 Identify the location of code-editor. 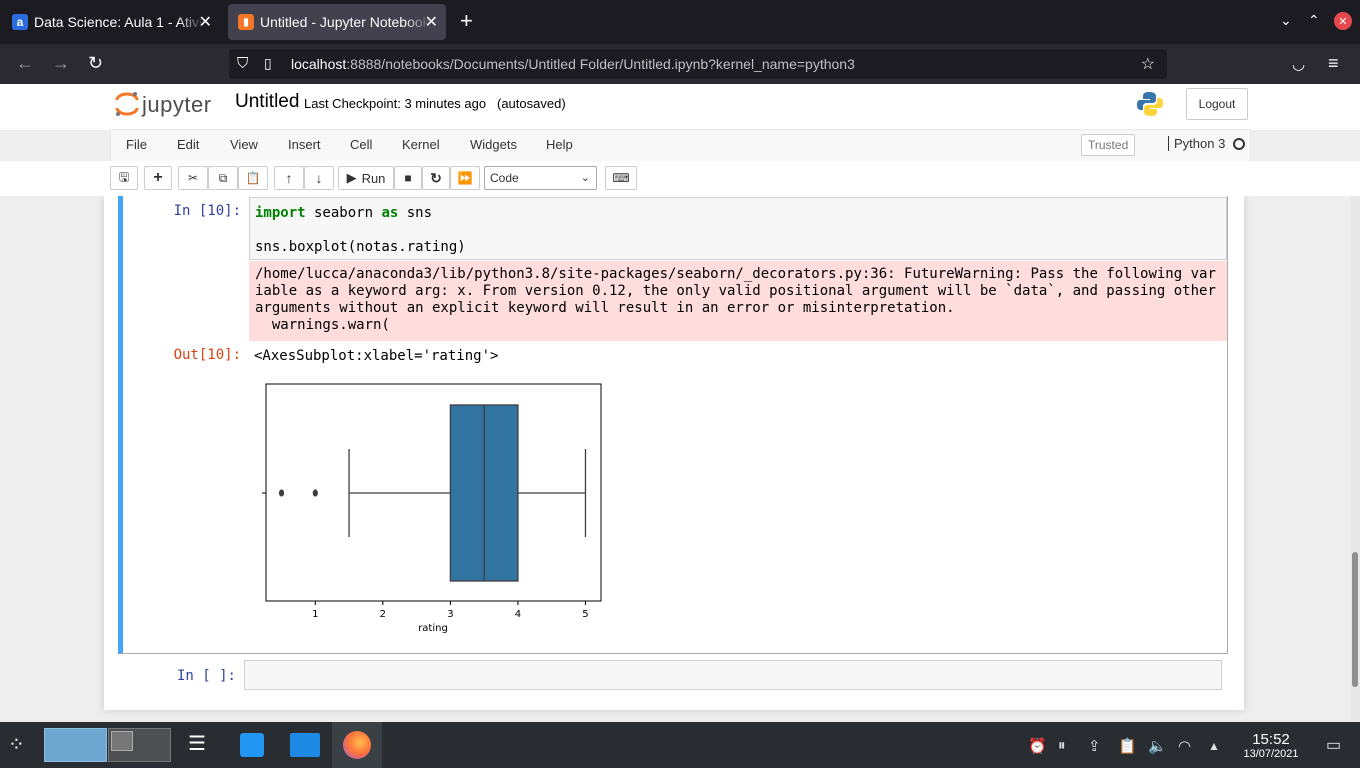
(733, 675).